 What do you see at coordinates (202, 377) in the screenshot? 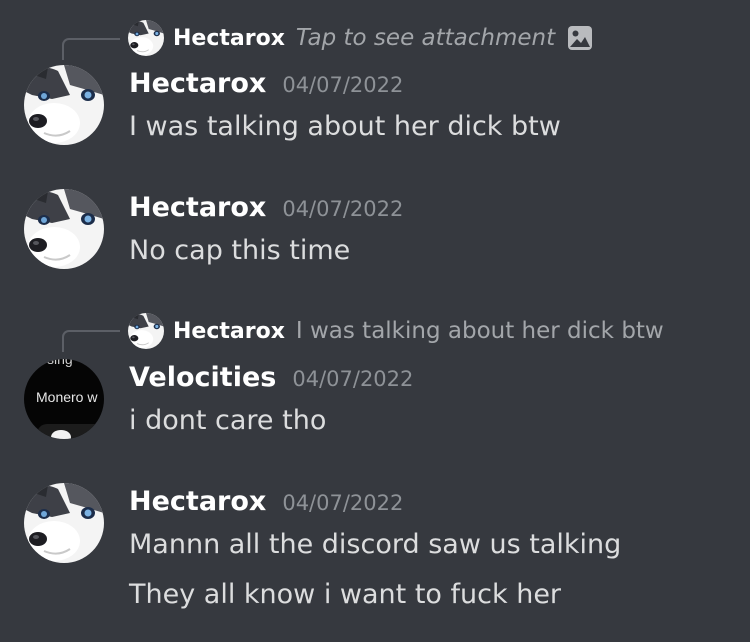
I see `author-name: Velocities` at bounding box center [202, 377].